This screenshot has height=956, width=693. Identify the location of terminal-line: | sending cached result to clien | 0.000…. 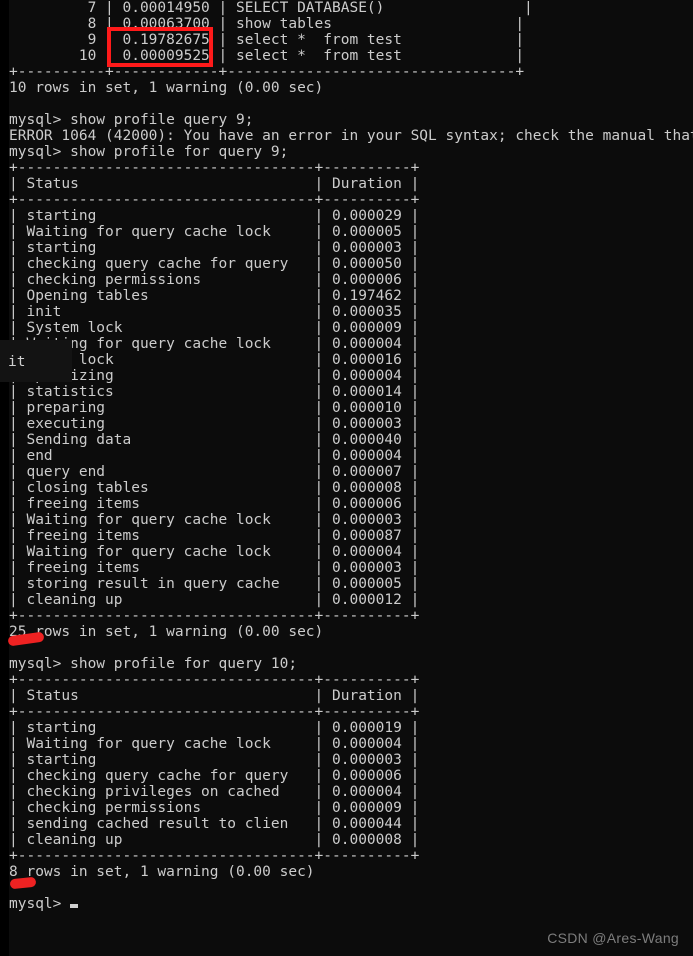
(214, 824).